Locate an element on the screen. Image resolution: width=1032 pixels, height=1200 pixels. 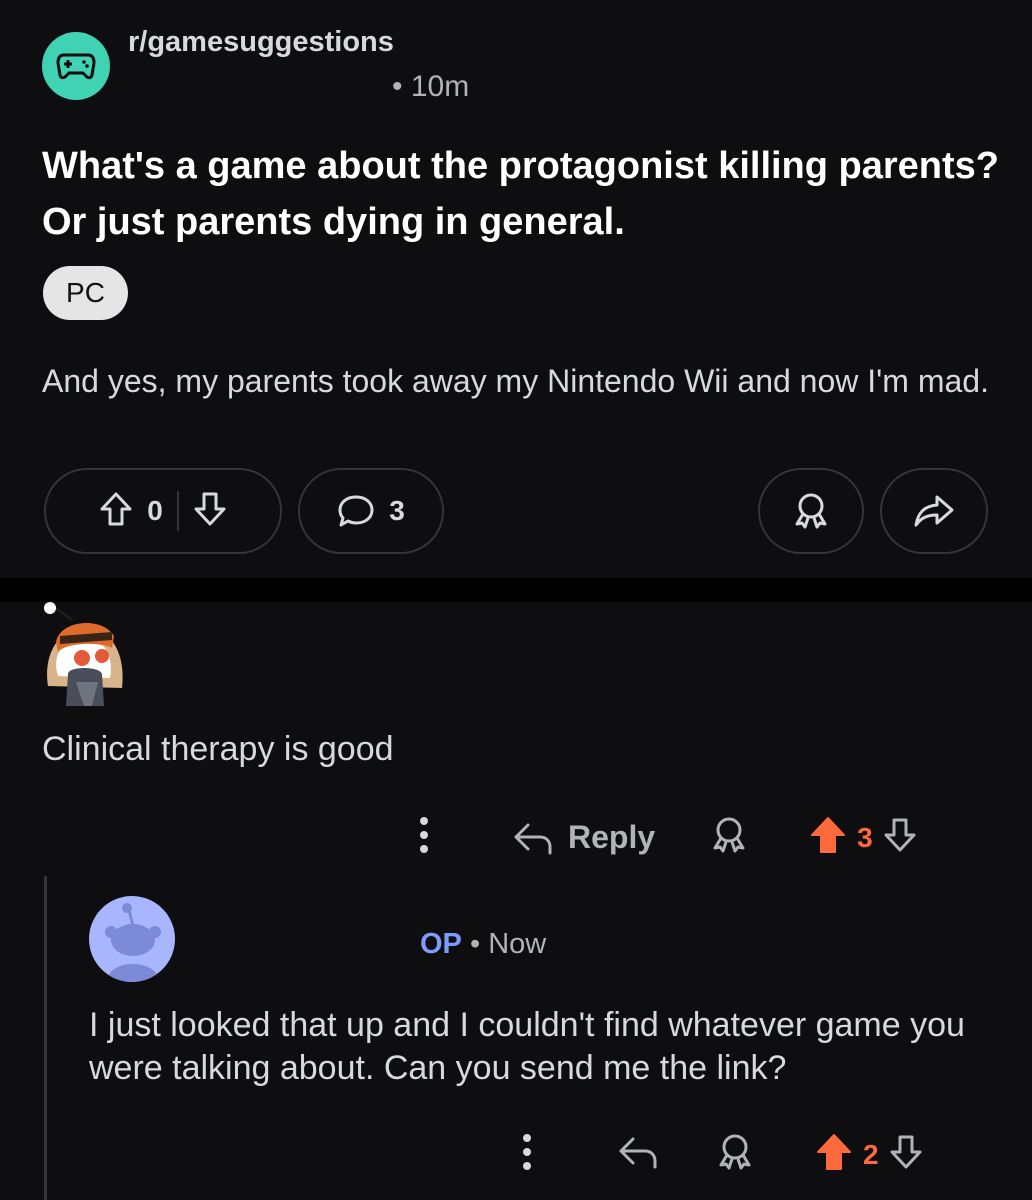
reply-label: Reply is located at coordinates (612, 837).